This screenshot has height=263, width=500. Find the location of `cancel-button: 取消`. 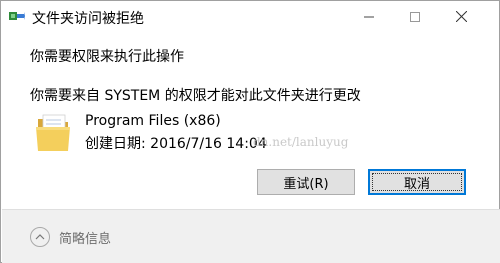

cancel-button: 取消 is located at coordinates (417, 182).